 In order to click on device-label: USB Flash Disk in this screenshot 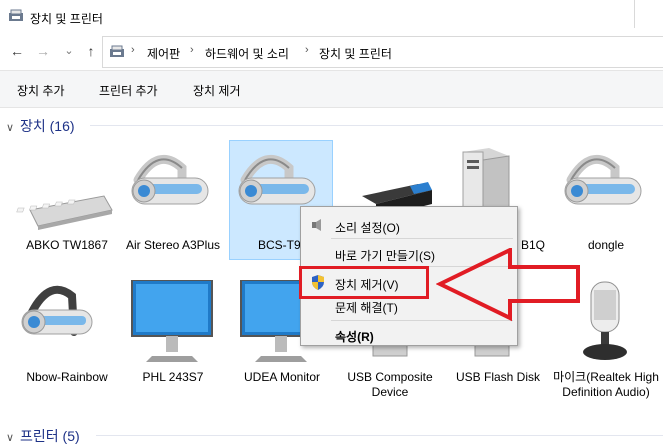, I will do `click(498, 377)`.